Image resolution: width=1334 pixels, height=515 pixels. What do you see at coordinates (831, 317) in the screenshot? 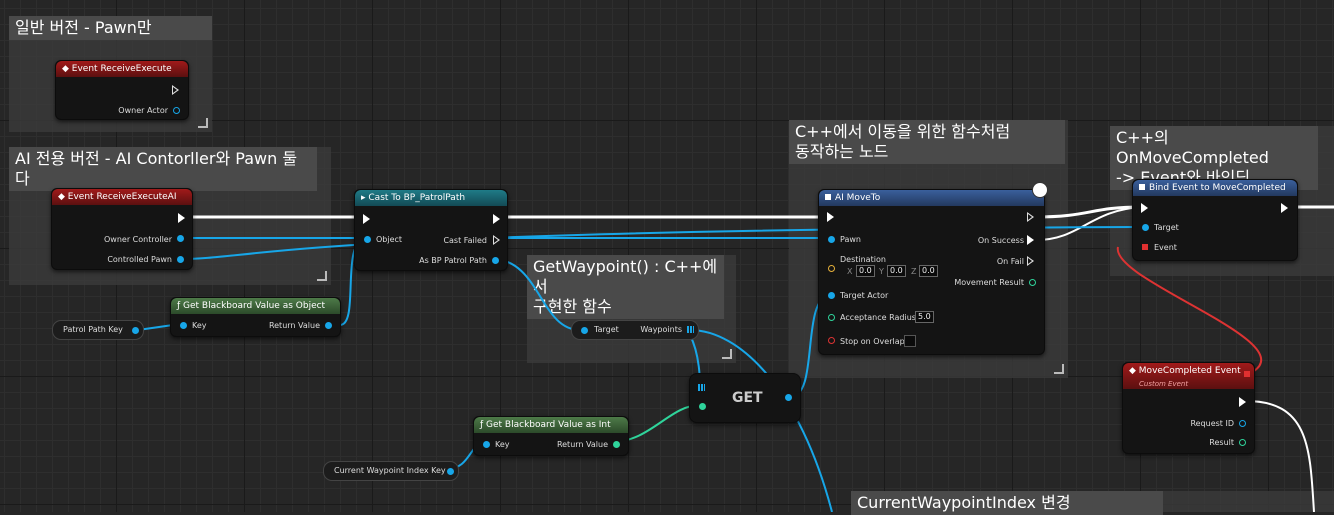
I see `acceptance-radius-pin` at bounding box center [831, 317].